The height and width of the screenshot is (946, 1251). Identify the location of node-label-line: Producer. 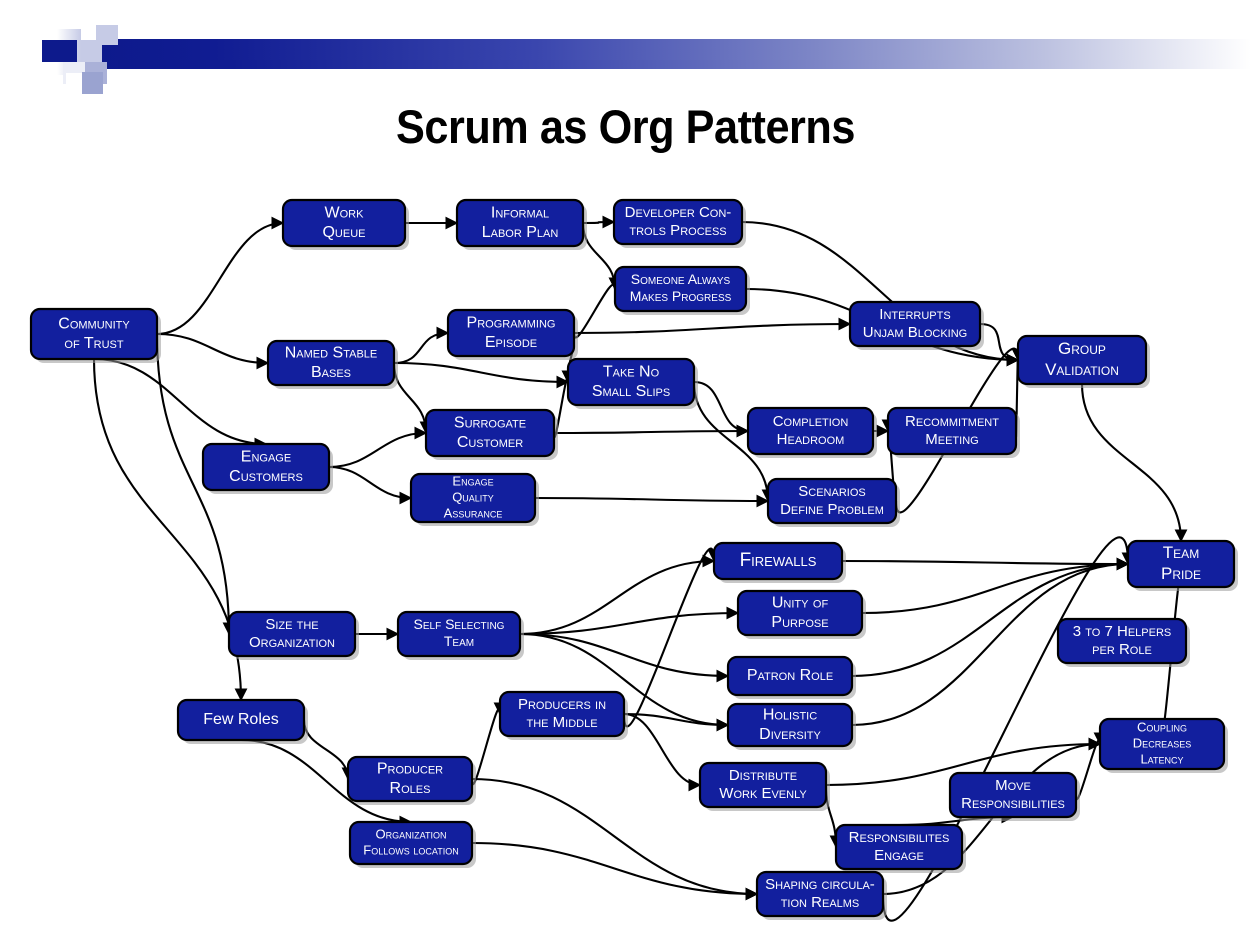
(410, 768).